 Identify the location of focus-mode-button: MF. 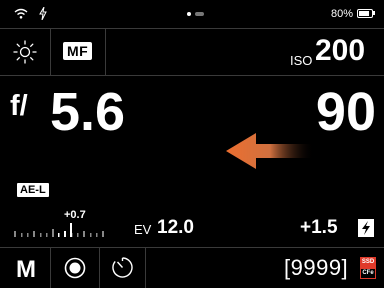
(78, 52).